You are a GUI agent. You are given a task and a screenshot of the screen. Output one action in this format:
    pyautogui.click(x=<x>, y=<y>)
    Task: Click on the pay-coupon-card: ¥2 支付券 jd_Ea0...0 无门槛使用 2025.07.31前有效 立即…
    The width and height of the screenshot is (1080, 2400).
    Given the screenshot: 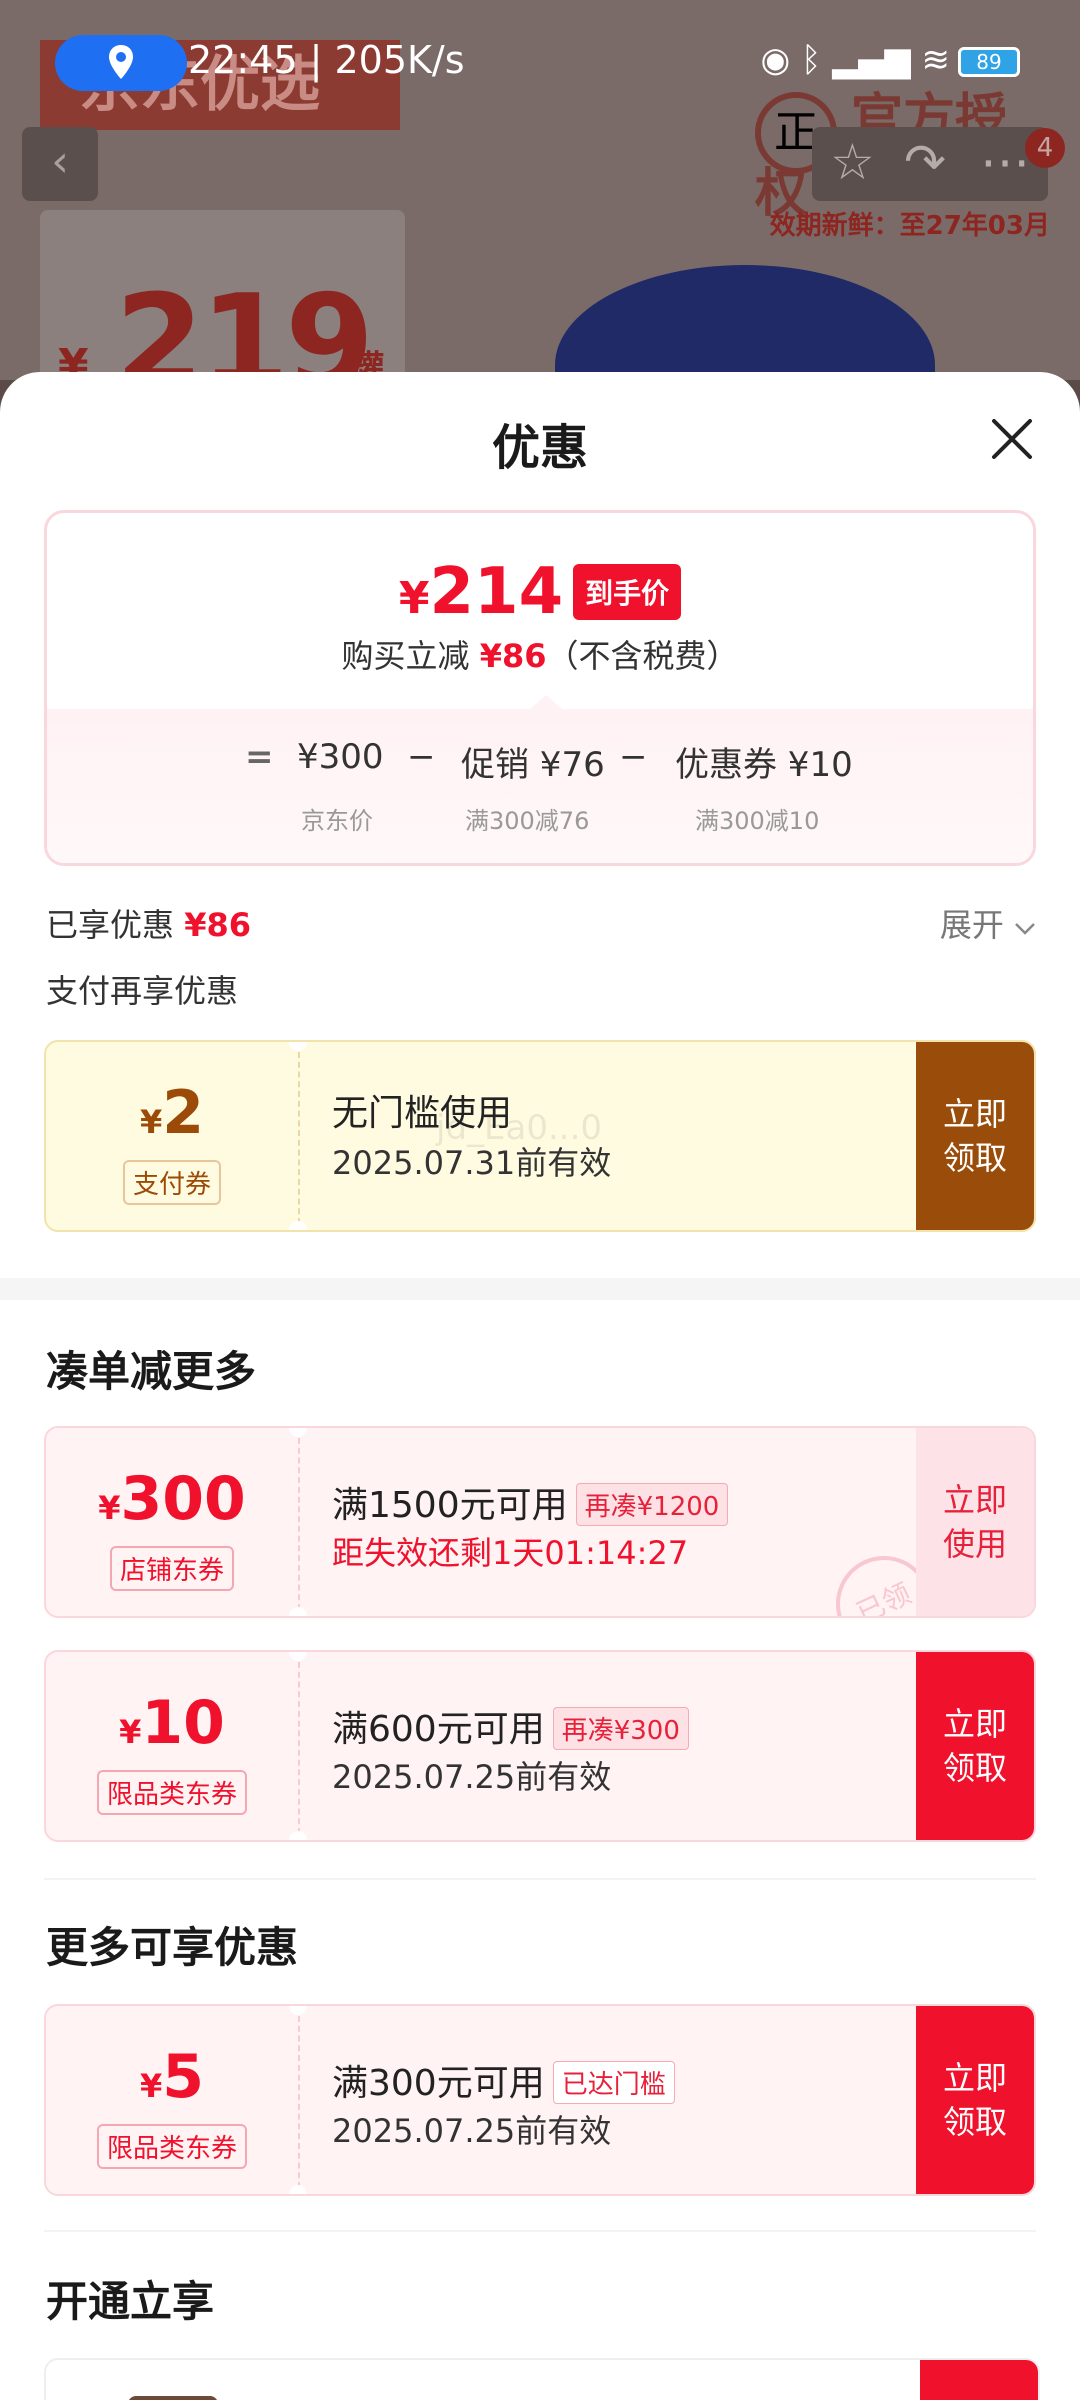 What is the action you would take?
    pyautogui.click(x=540, y=1136)
    